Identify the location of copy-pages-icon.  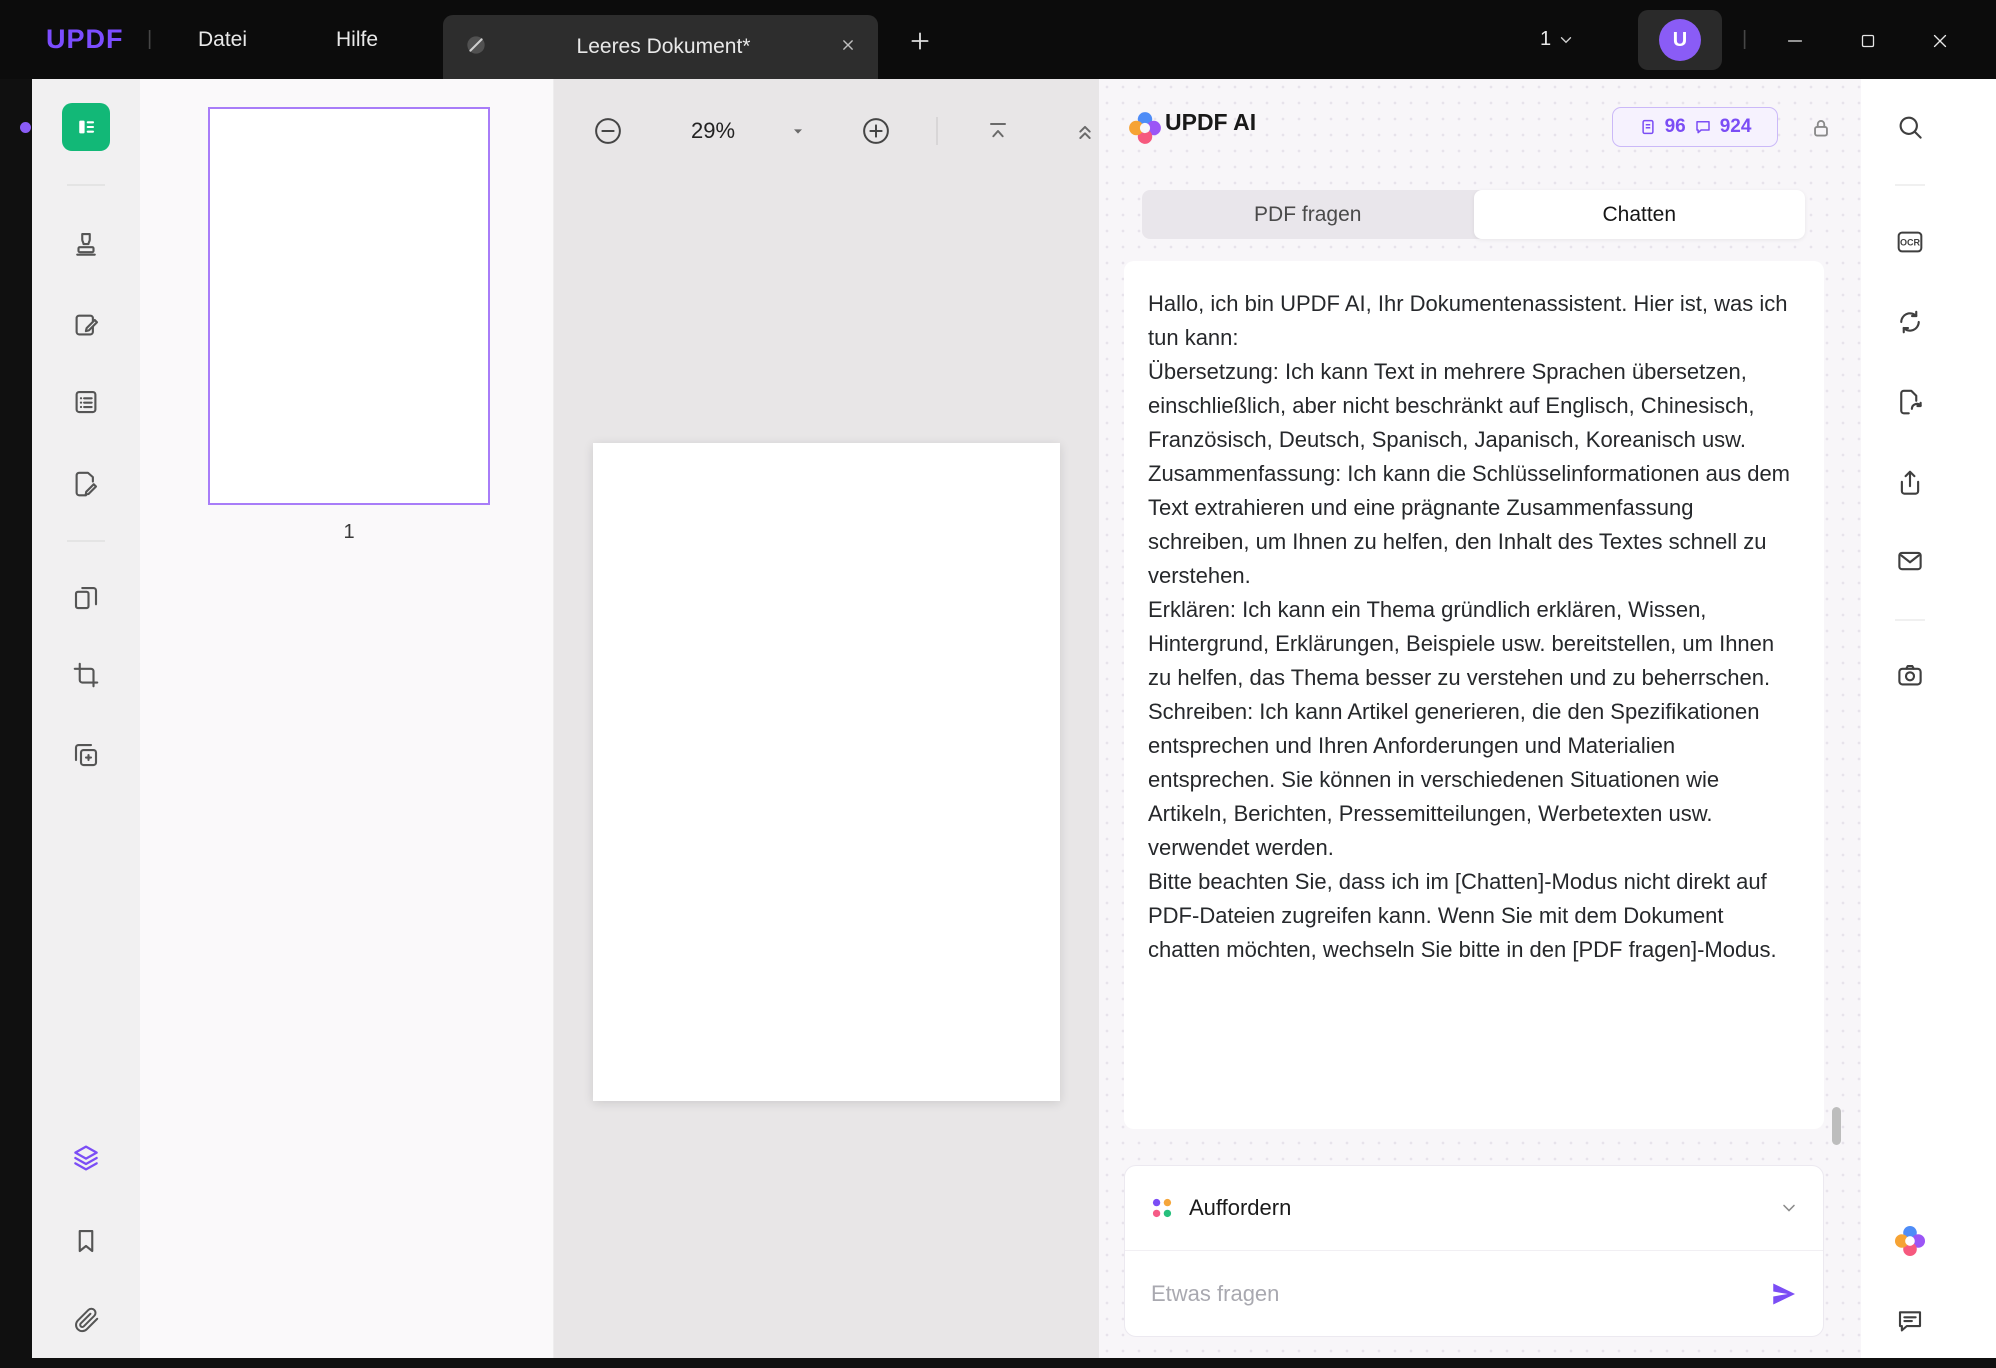
(86, 755).